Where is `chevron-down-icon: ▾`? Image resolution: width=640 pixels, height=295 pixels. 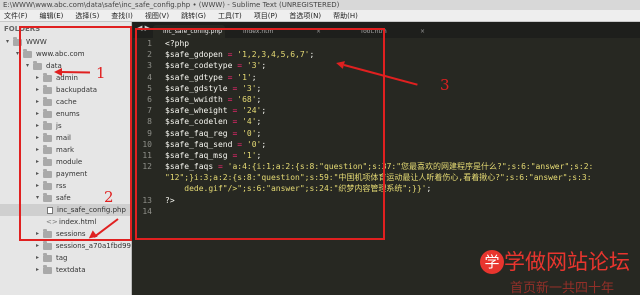
chevron-down-icon: ▾ is located at coordinates (7, 42).